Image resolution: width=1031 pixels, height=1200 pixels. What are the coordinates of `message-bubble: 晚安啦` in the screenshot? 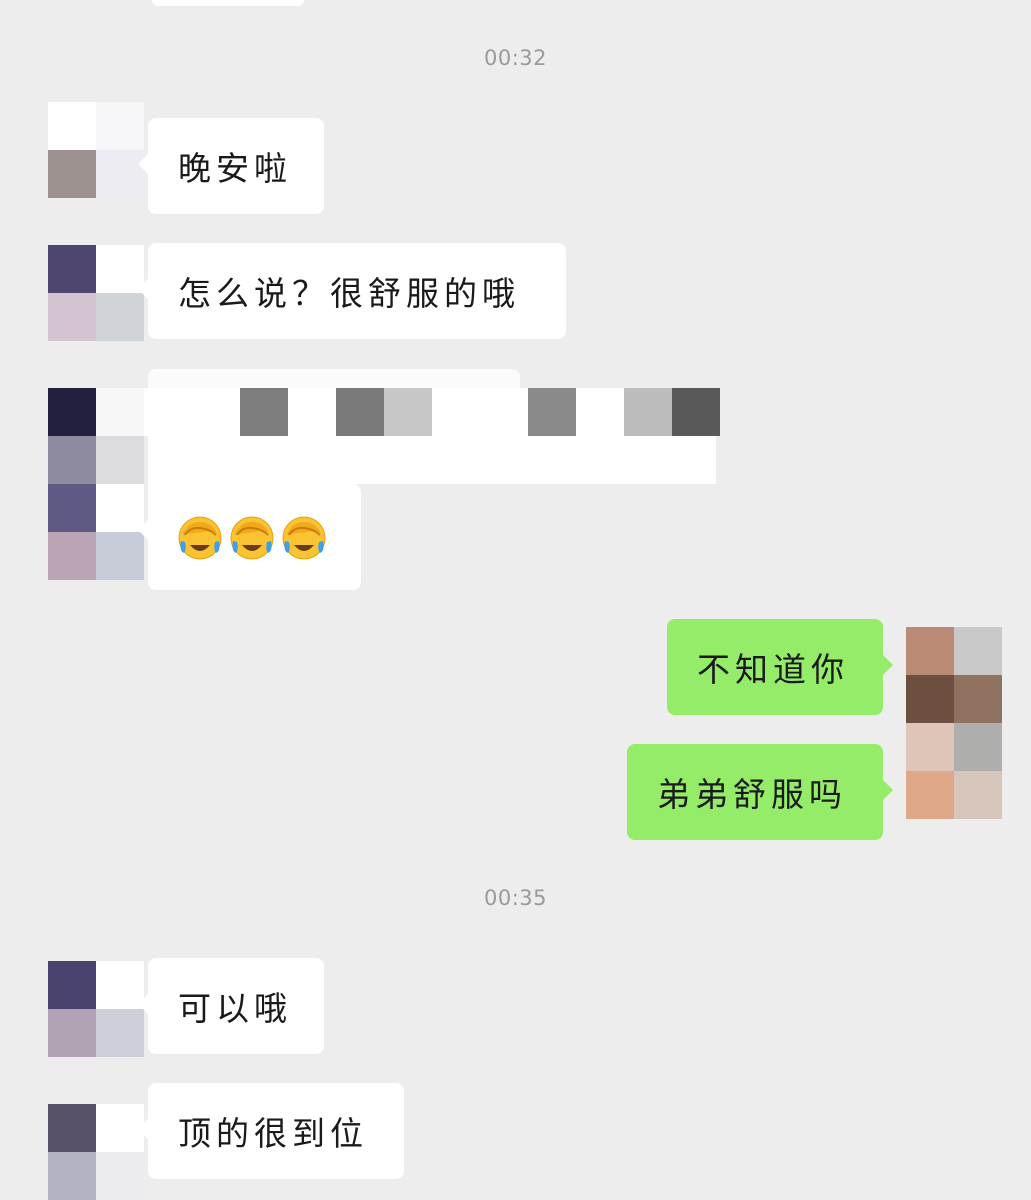 It's located at (231, 166).